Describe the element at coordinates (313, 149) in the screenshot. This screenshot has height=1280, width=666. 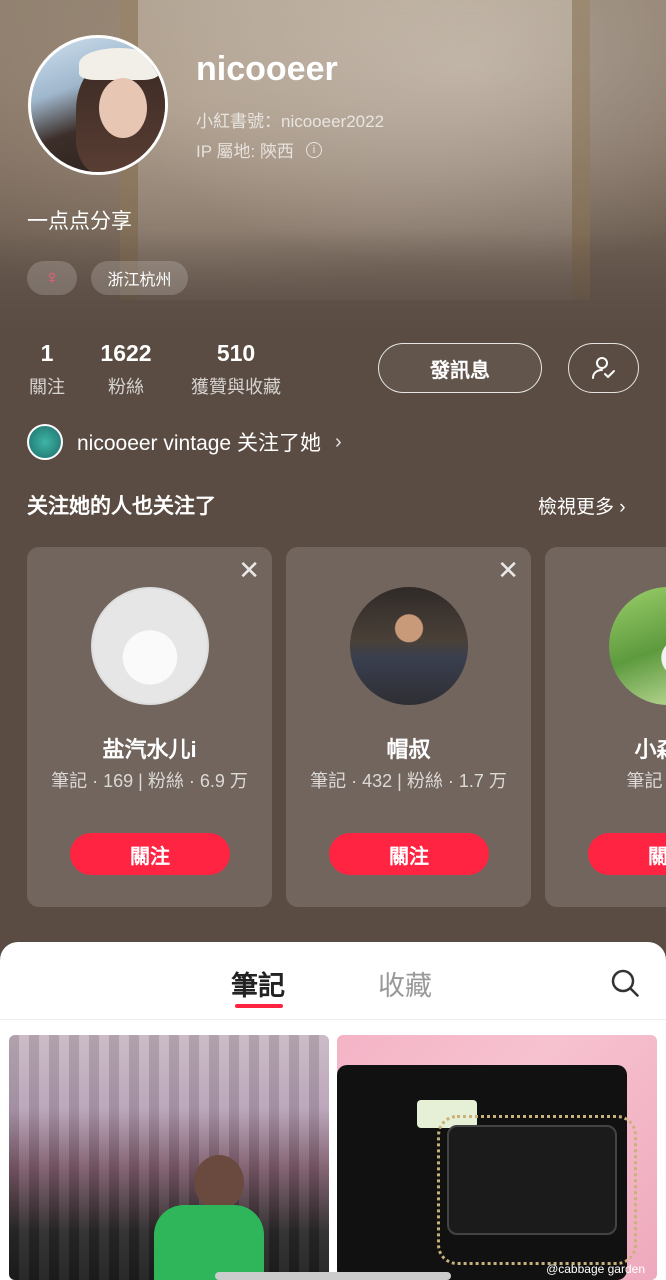
I see `info-icon: i` at that location.